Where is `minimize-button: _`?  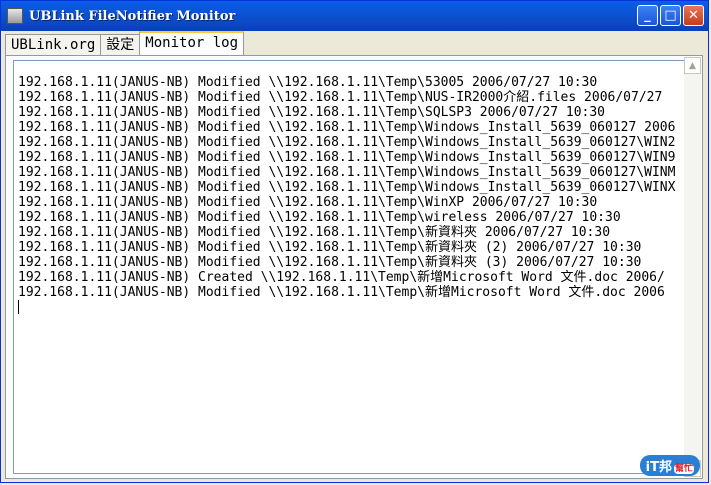
minimize-button: _ is located at coordinates (647, 15).